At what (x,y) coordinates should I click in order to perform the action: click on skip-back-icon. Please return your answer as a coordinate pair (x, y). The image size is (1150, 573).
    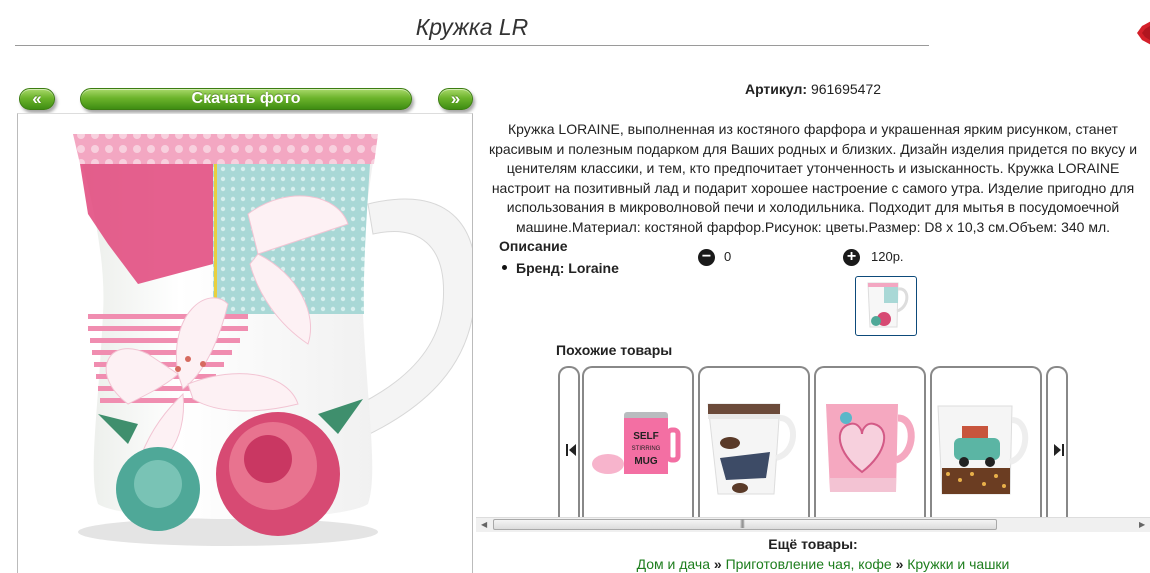
    Looking at the image, I should click on (571, 450).